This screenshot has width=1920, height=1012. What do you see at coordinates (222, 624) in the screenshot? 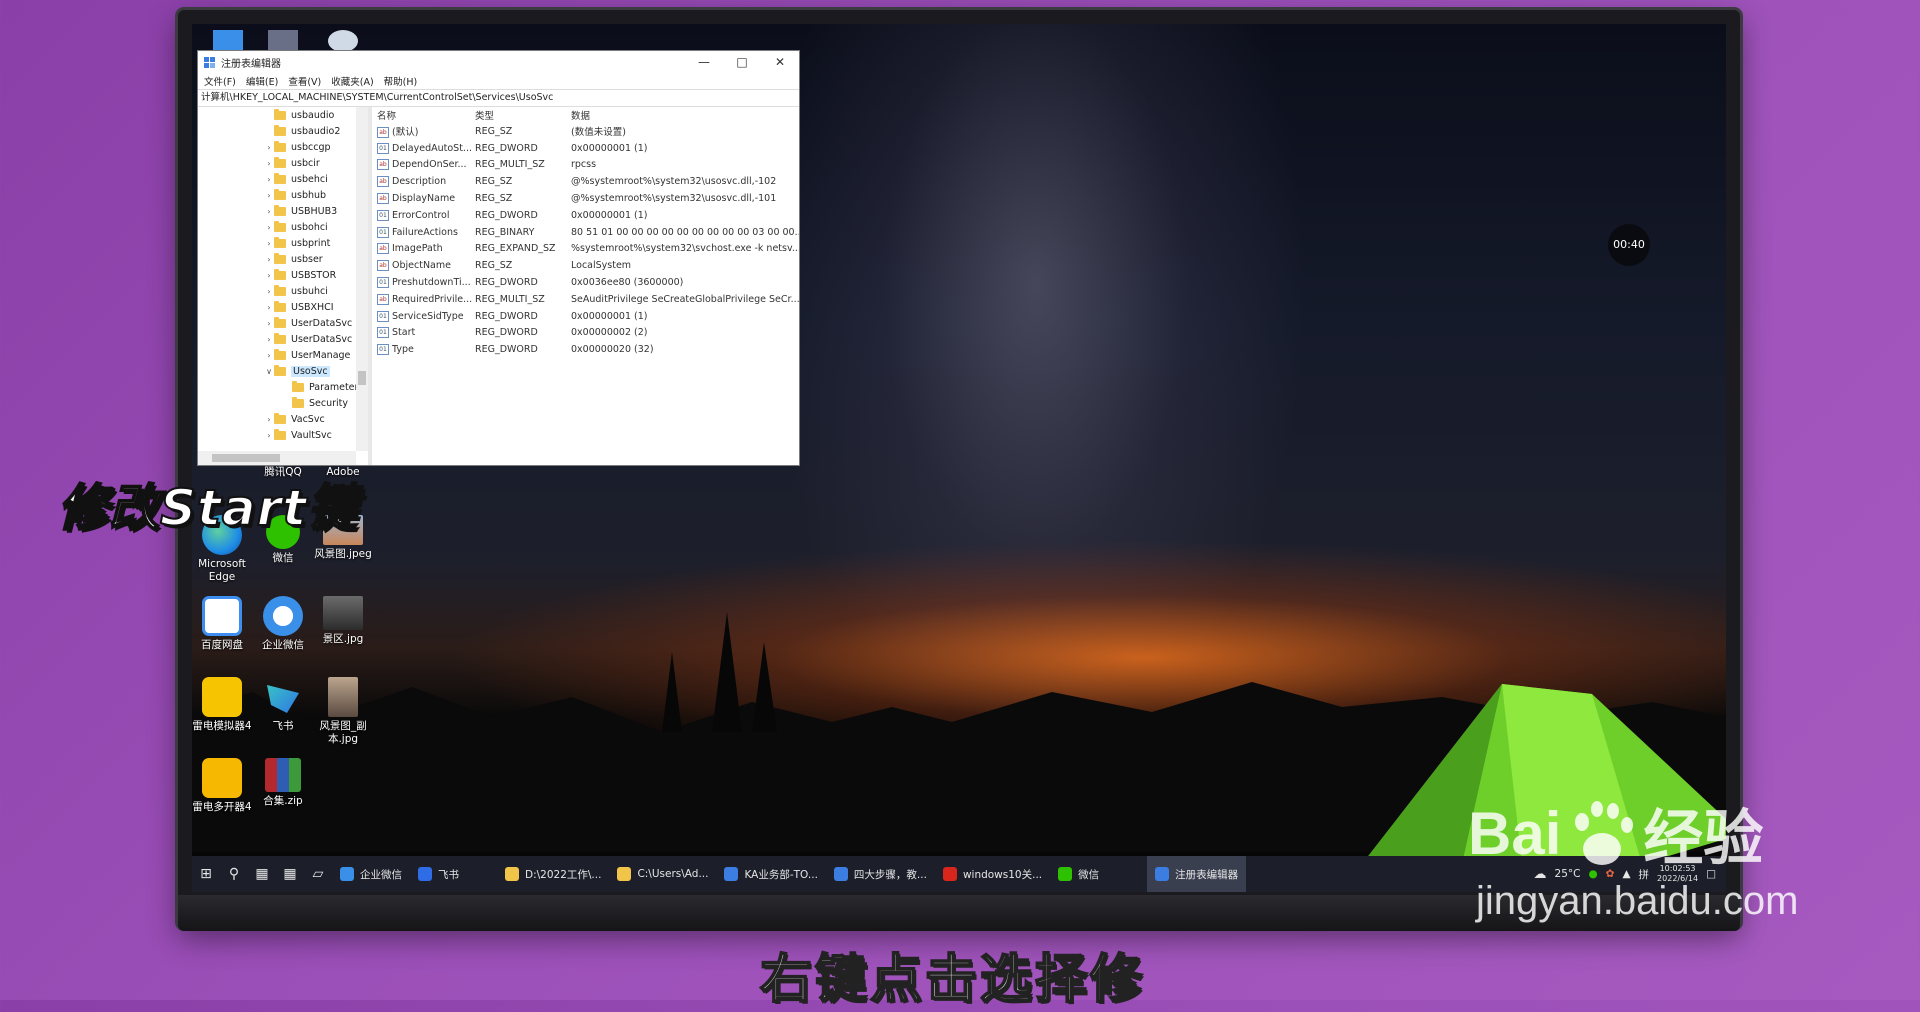
I see `desktop-icon-baidu-netdisk: 百度网盘` at bounding box center [222, 624].